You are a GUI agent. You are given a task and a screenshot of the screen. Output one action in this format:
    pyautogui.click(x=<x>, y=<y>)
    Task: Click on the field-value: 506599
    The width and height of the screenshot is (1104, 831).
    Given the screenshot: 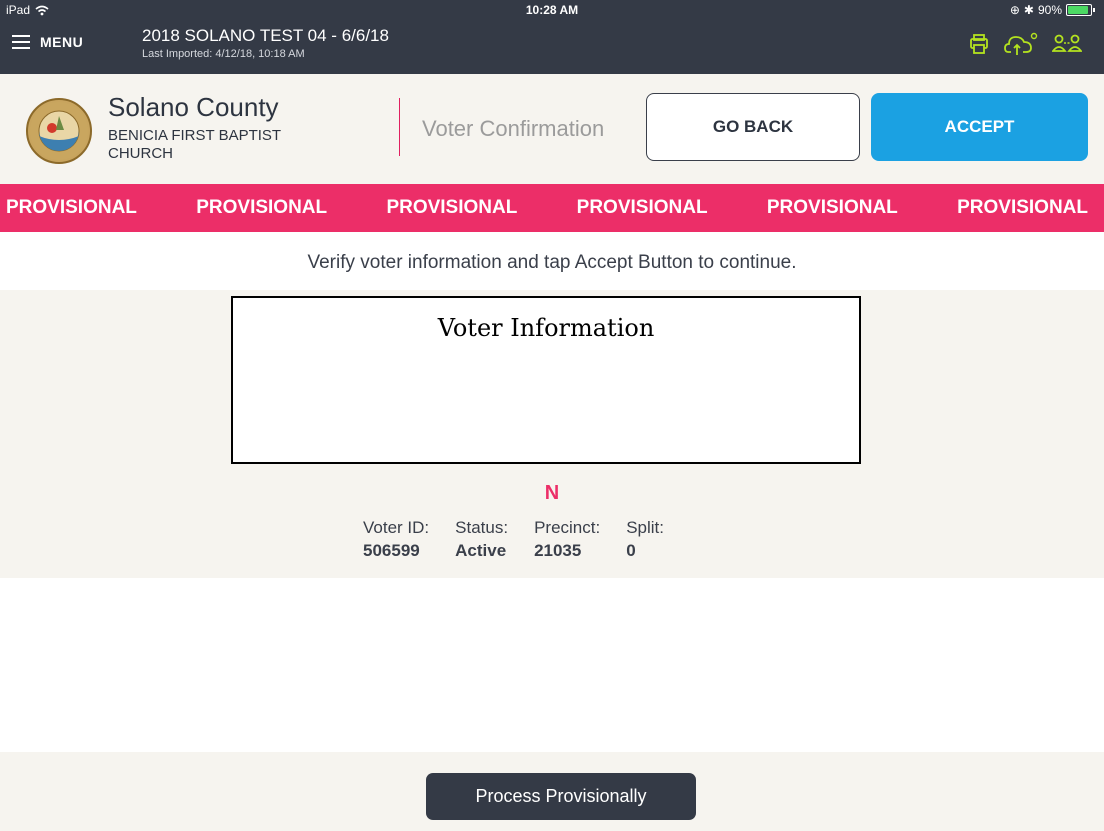 What is the action you would take?
    pyautogui.click(x=391, y=550)
    